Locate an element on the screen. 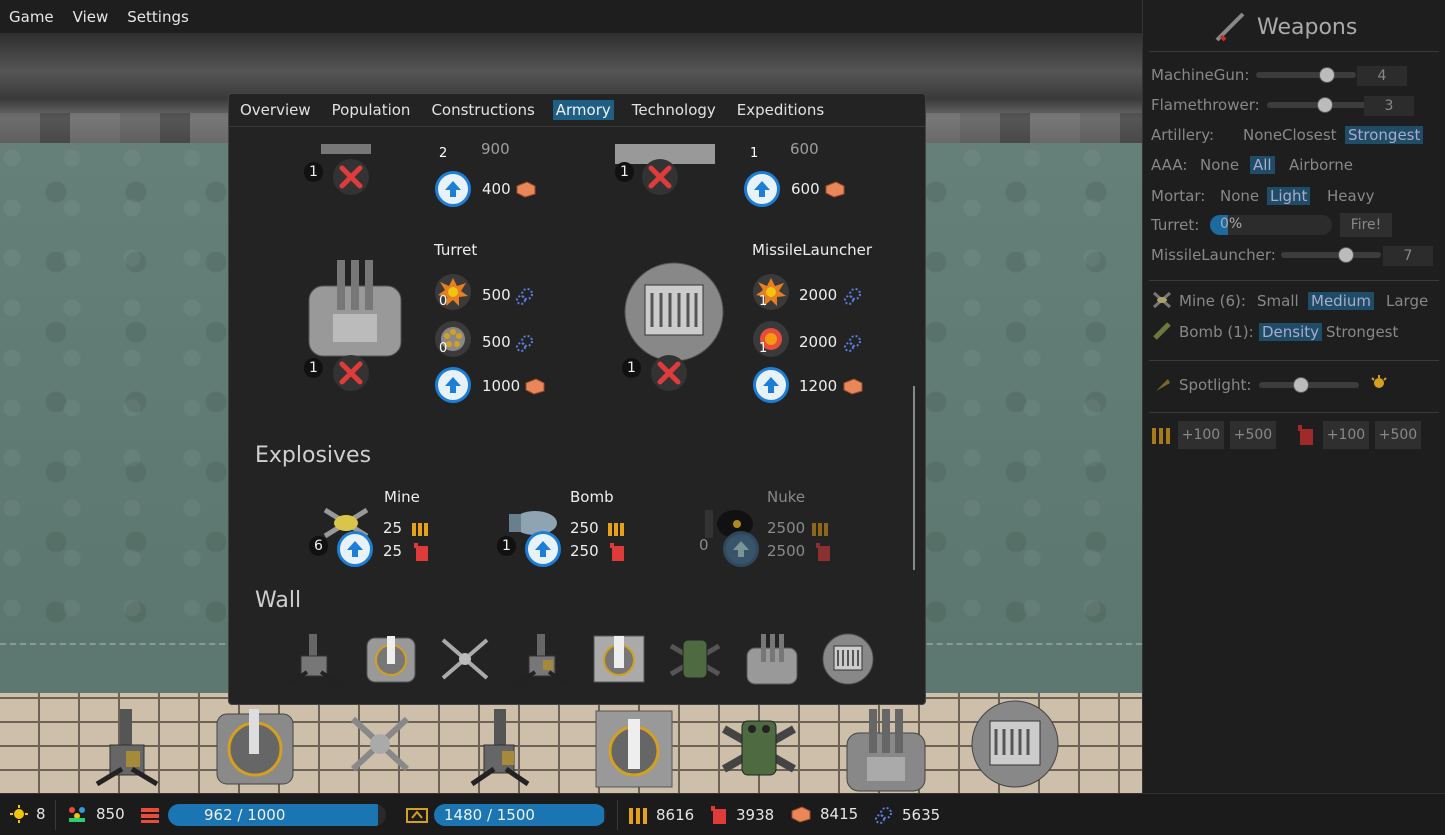  scrollbar is located at coordinates (914, 478).